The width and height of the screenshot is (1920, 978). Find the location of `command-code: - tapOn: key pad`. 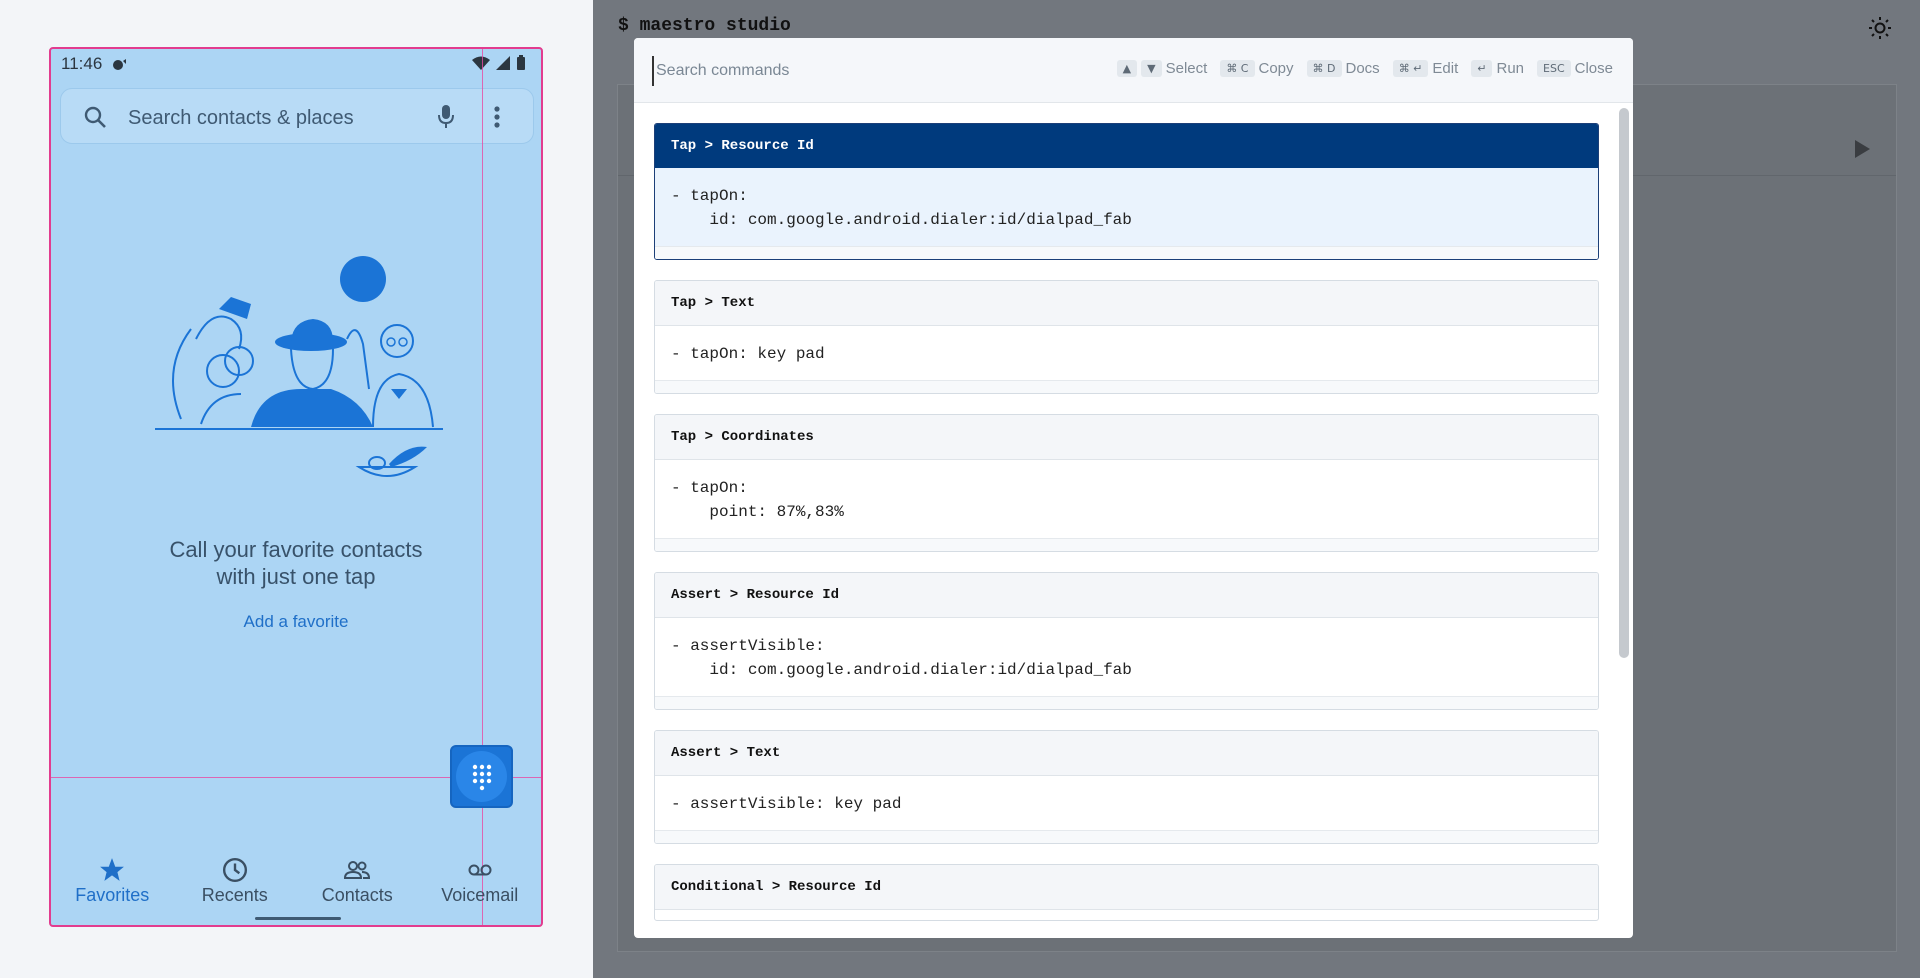

command-code: - tapOn: key pad is located at coordinates (1126, 353).